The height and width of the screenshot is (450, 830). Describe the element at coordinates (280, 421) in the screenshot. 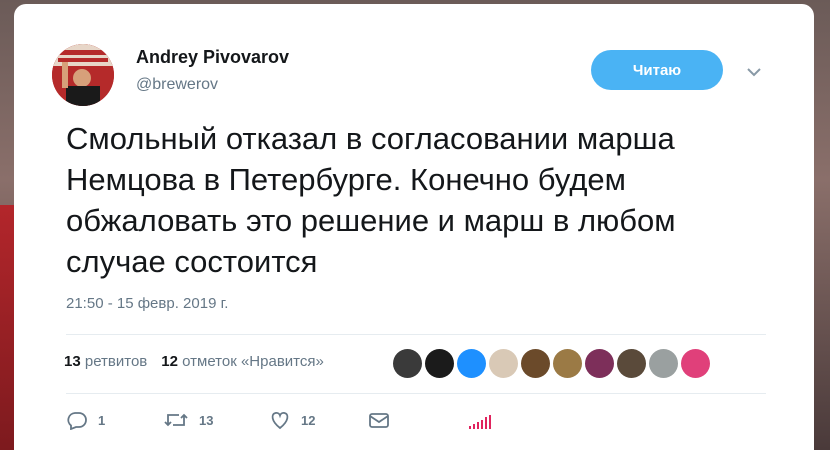

I see `heart-icon` at that location.